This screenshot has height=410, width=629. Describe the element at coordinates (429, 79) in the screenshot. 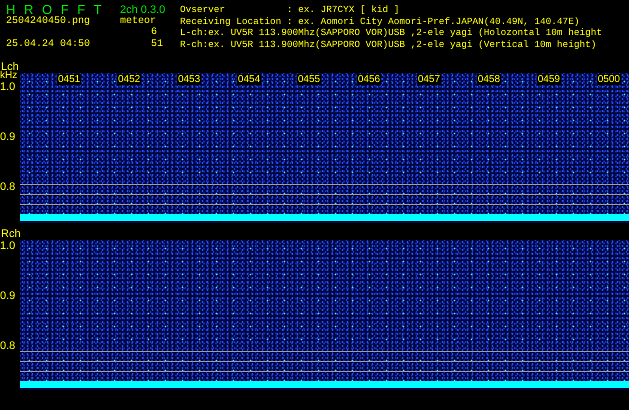

I see `time-label: 0457` at that location.